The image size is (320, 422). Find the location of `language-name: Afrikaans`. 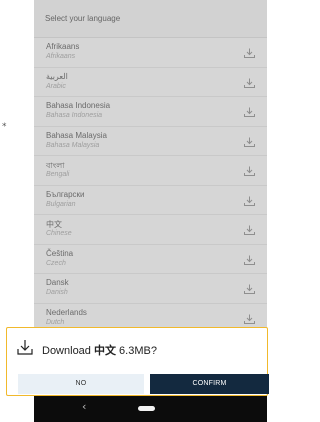

language-name: Afrikaans is located at coordinates (63, 46).